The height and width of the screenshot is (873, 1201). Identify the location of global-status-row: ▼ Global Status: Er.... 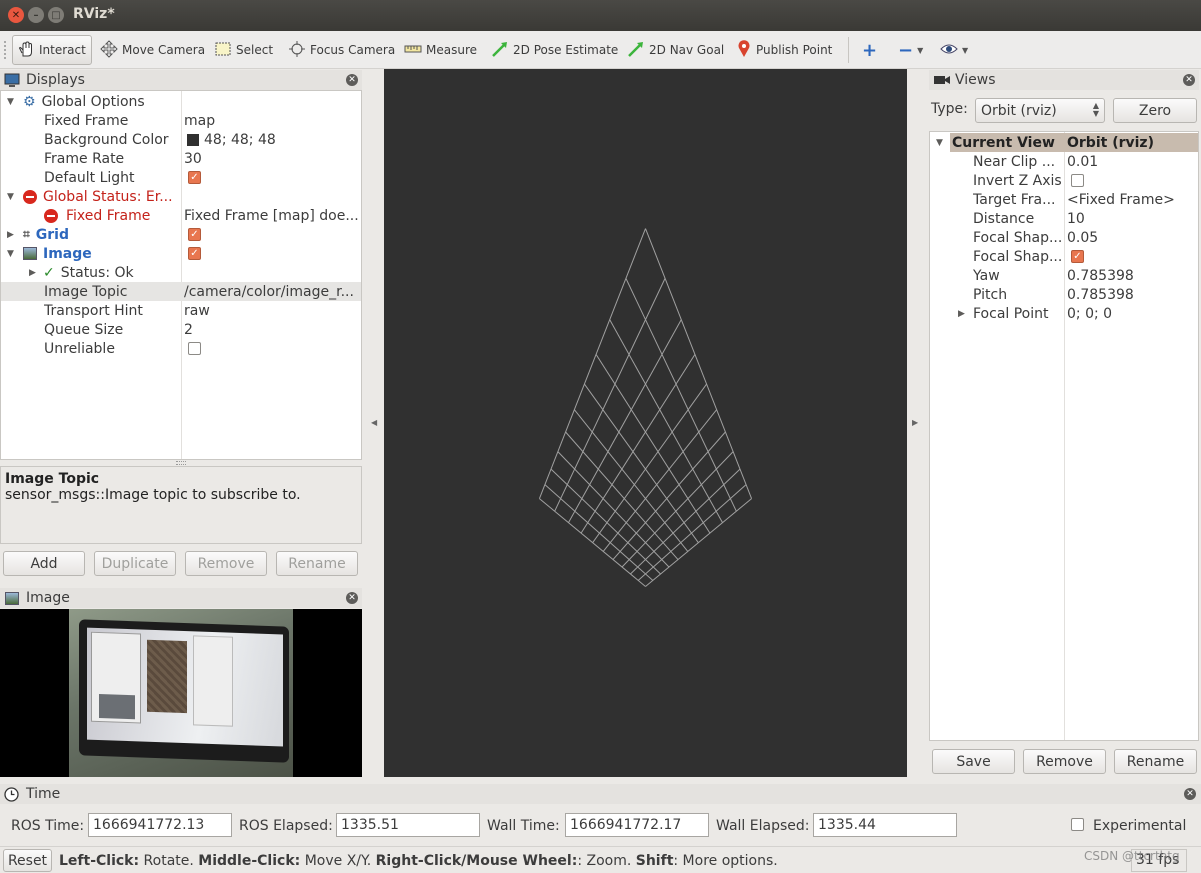
(93, 196).